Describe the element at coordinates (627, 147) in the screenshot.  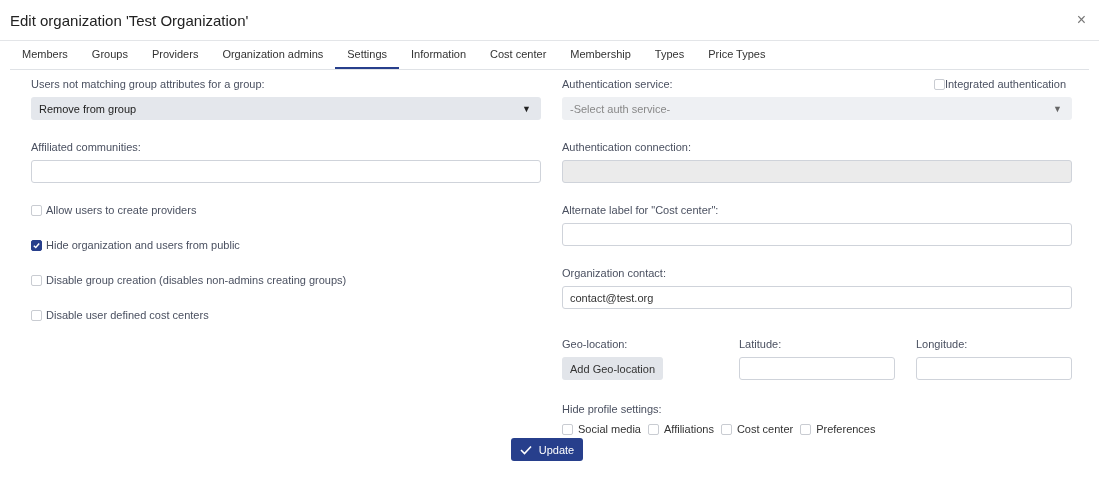
I see `field-label: Authentication connection:` at that location.